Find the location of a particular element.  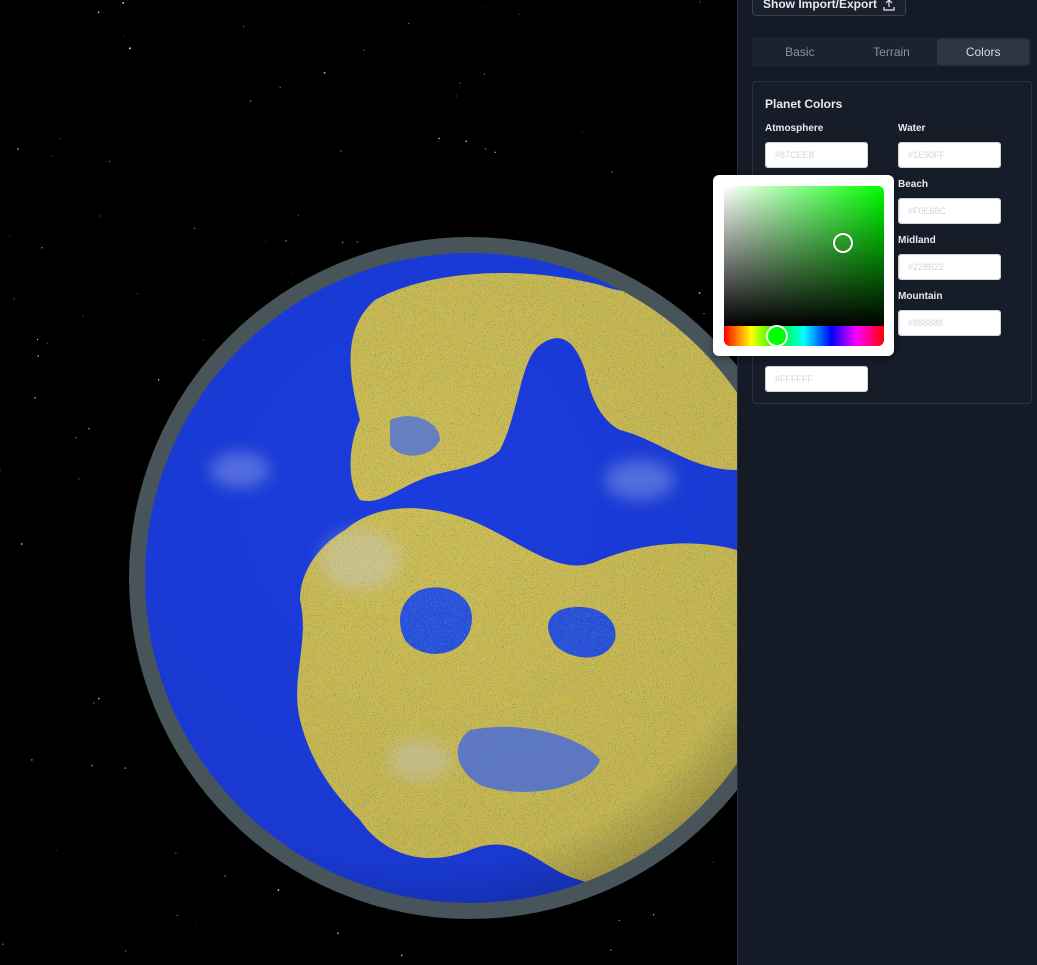

beach-hex-input is located at coordinates (949, 211).